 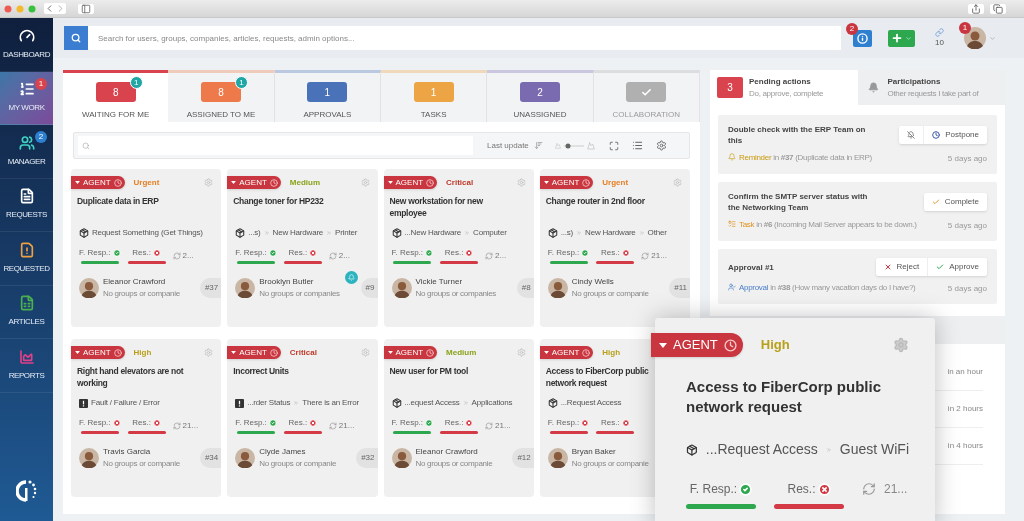 What do you see at coordinates (798, 202) in the screenshot?
I see `action-title: Confirm the SMTP server status with the Networking Team` at bounding box center [798, 202].